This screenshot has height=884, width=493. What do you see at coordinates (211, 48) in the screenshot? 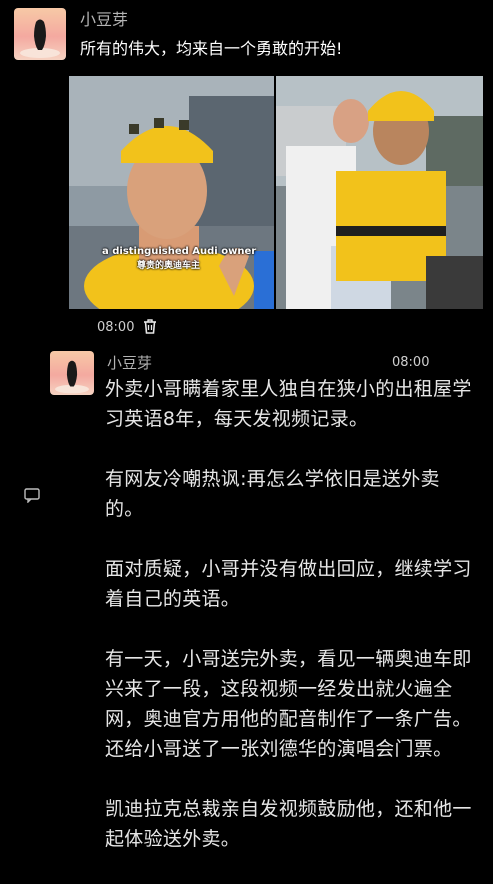
I see `post-caption: 所有的伟大，均来自一个勇敢的开始!` at bounding box center [211, 48].